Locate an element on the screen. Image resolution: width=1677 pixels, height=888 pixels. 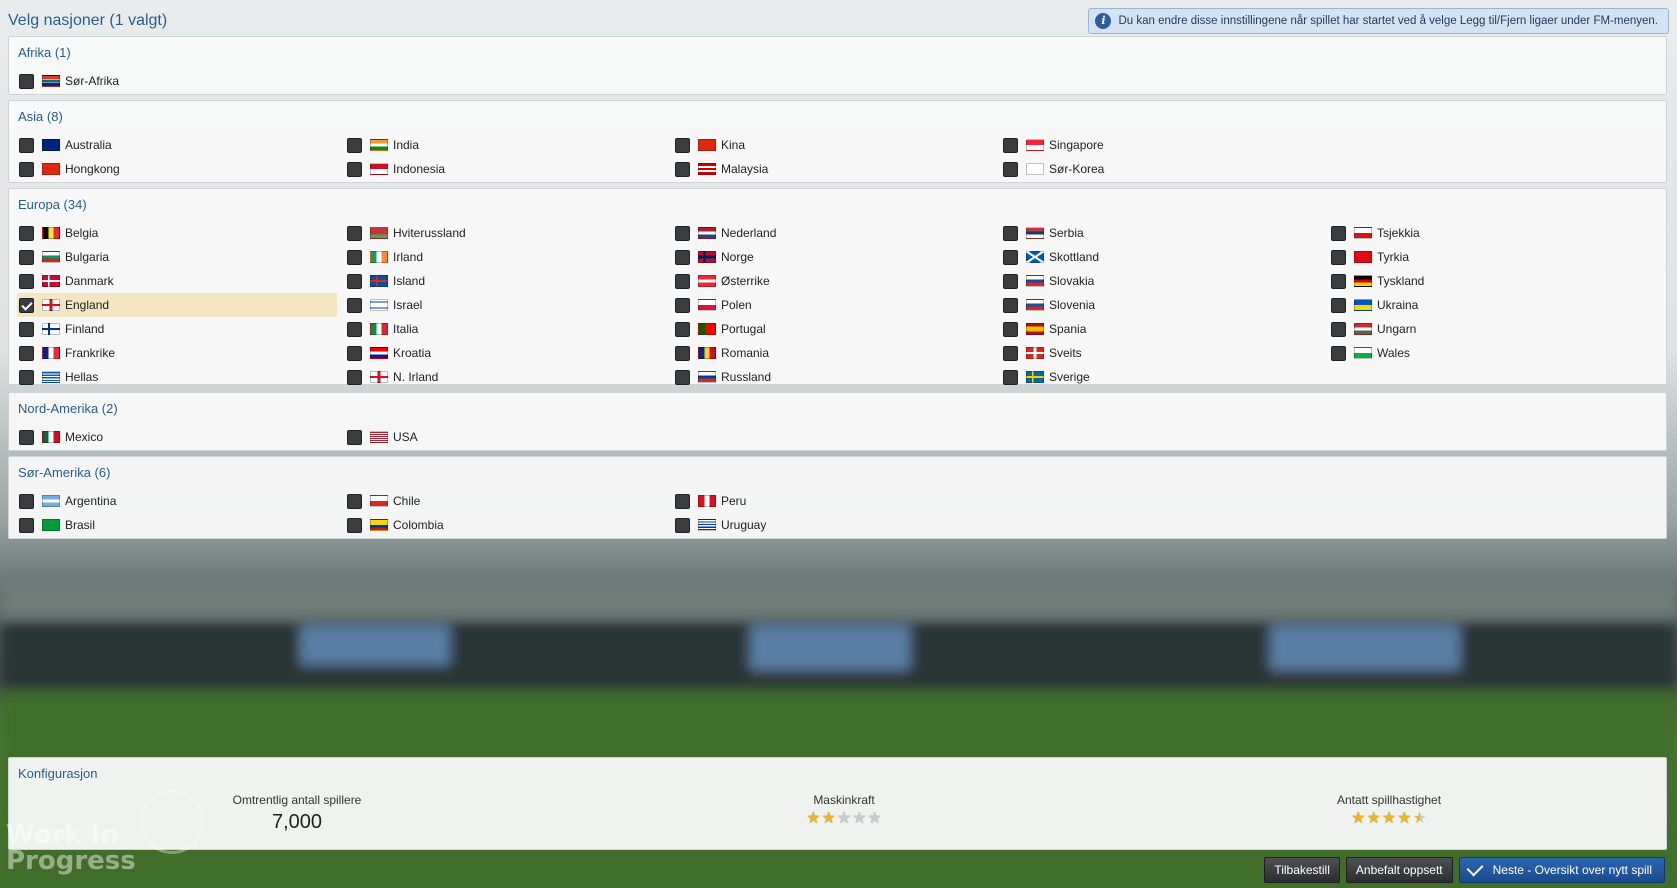
nation-item: Spania is located at coordinates (1161, 329).